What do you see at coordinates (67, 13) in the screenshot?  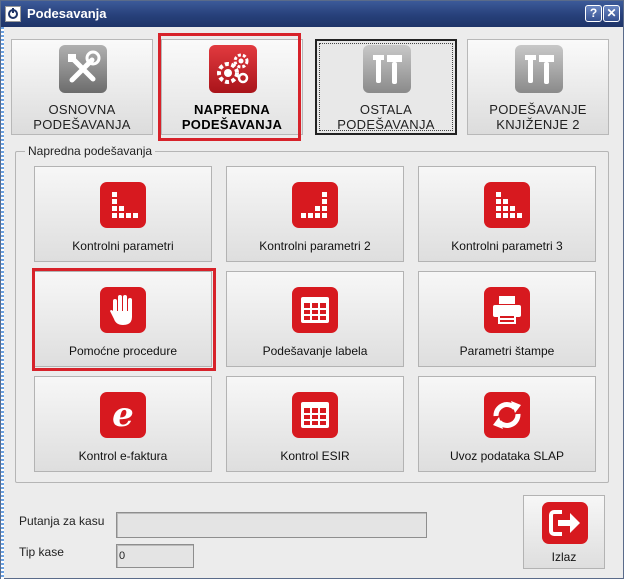 I see `window-title: Podesavanja` at bounding box center [67, 13].